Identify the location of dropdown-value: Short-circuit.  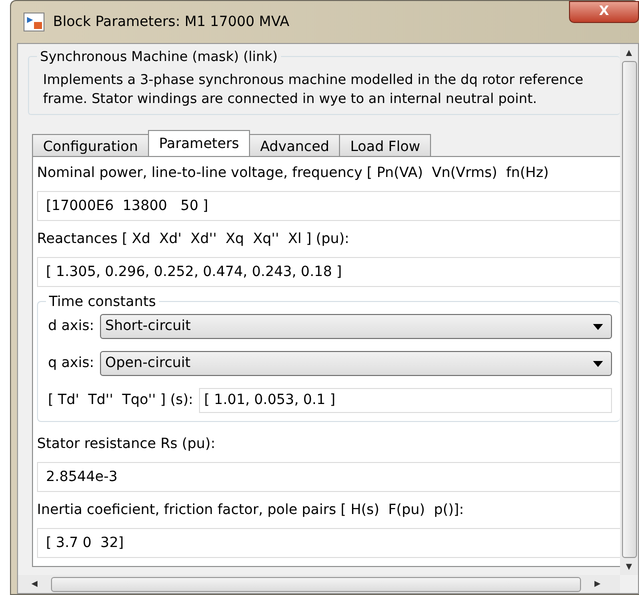
(148, 326).